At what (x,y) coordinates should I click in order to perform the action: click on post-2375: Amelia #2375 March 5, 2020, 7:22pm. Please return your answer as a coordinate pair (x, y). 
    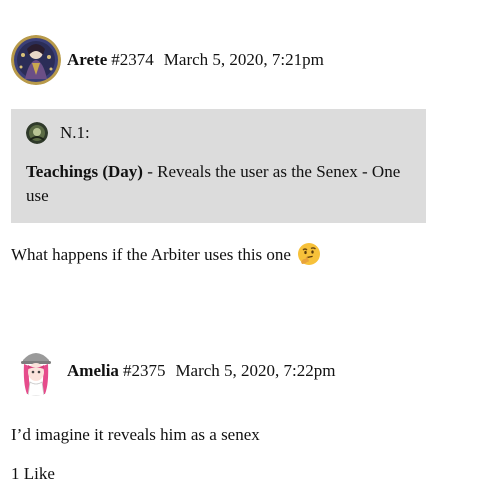
    Looking at the image, I should click on (251, 371).